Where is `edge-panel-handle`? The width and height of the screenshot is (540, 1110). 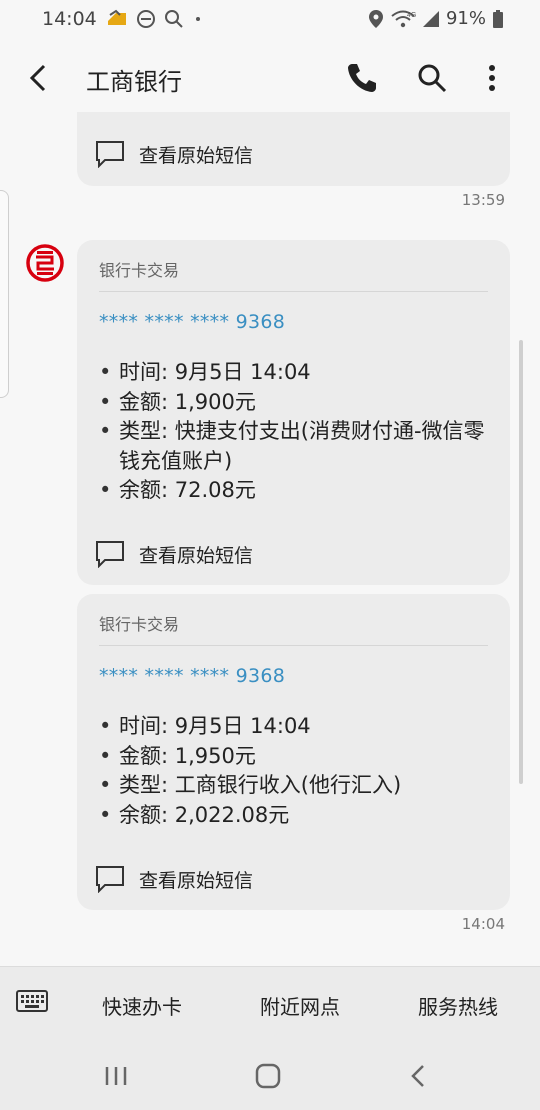 edge-panel-handle is located at coordinates (4, 294).